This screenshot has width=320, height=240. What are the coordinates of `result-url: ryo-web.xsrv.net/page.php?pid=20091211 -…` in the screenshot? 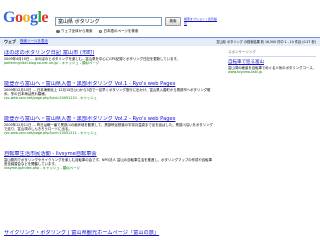 It's located at (109, 133).